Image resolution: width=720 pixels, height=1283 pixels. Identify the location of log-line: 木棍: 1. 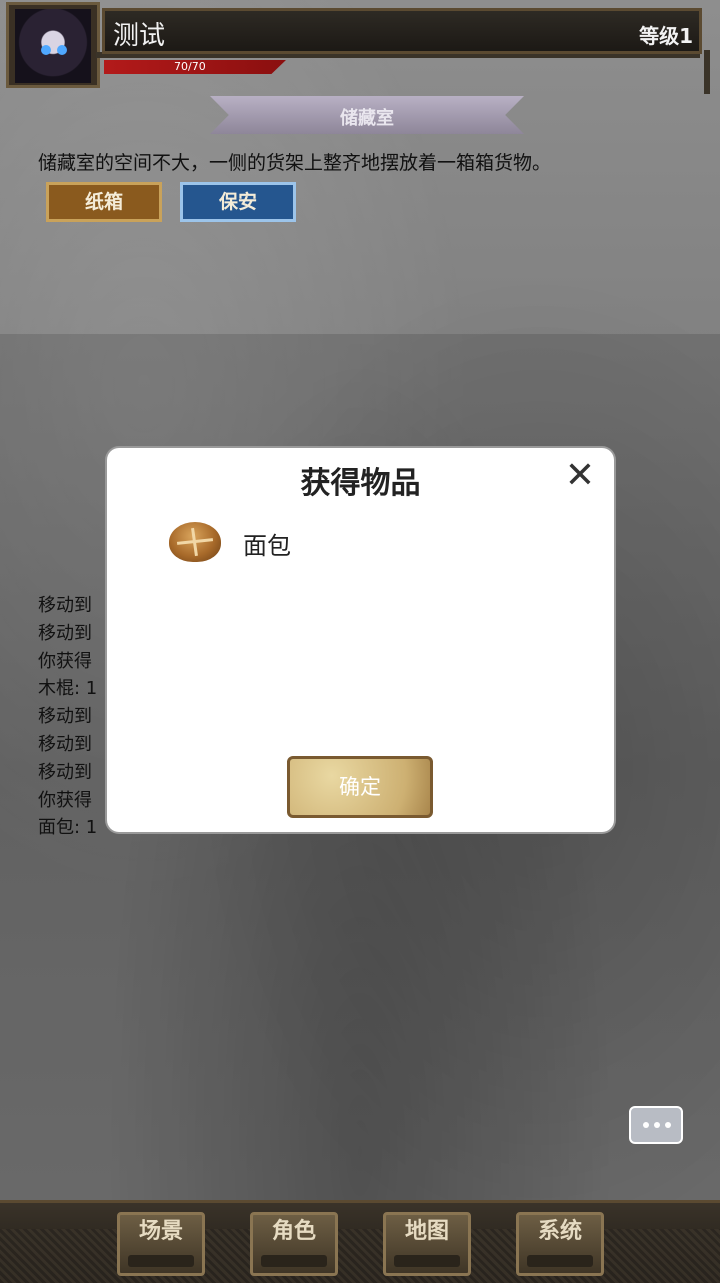
(68, 689).